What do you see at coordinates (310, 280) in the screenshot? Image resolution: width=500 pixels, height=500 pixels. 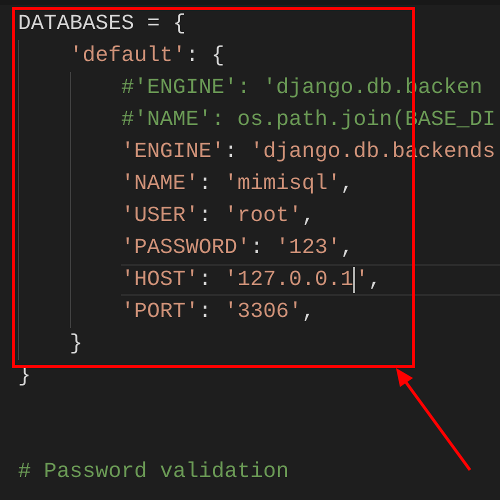 I see `current-code-line: 'HOST': '127.0.0.1',` at bounding box center [310, 280].